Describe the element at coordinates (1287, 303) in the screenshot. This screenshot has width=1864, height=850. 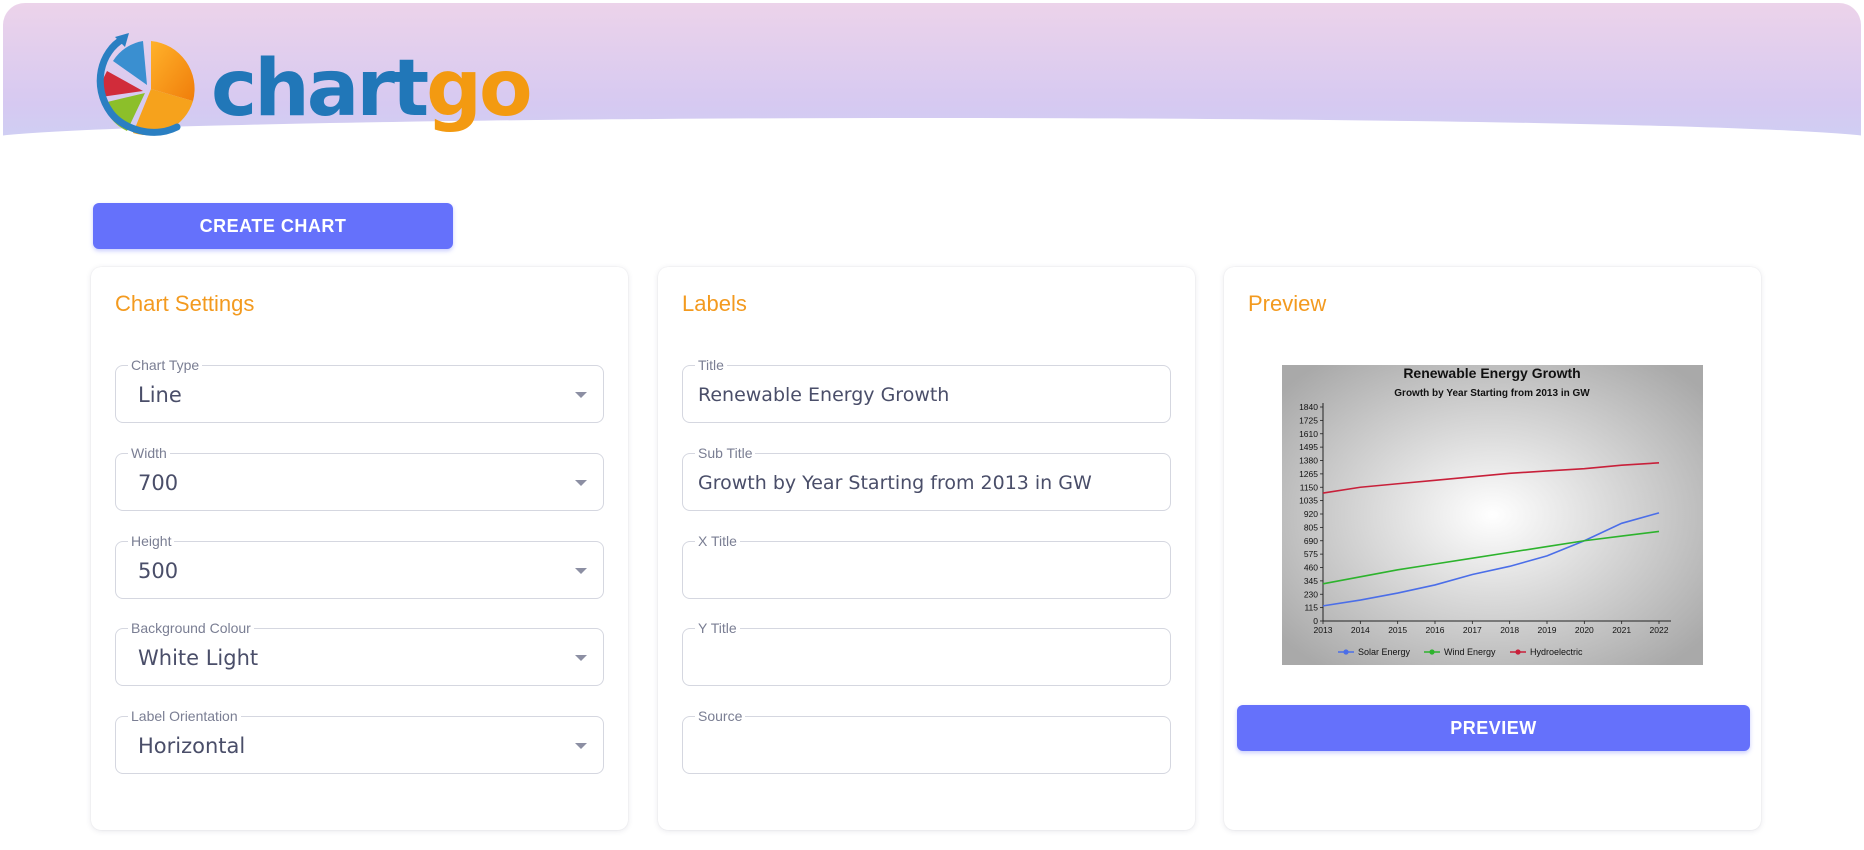
I see `preview-heading: Preview` at that location.